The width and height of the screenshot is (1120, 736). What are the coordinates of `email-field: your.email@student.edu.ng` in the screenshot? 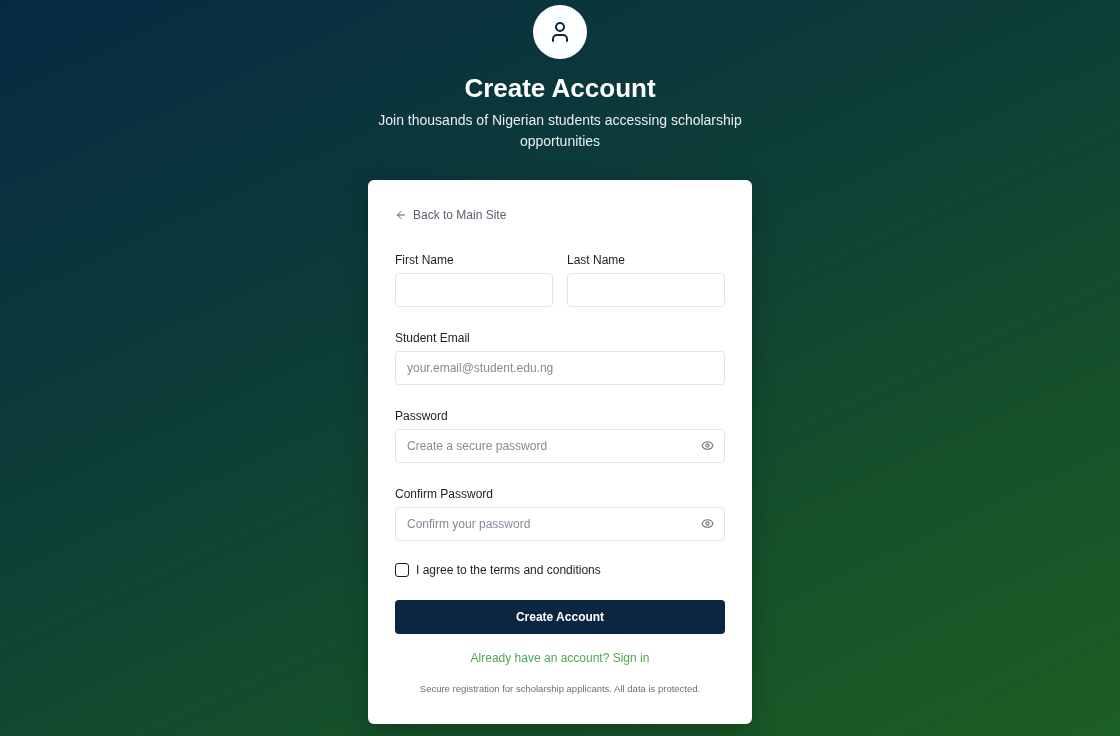 It's located at (560, 368).